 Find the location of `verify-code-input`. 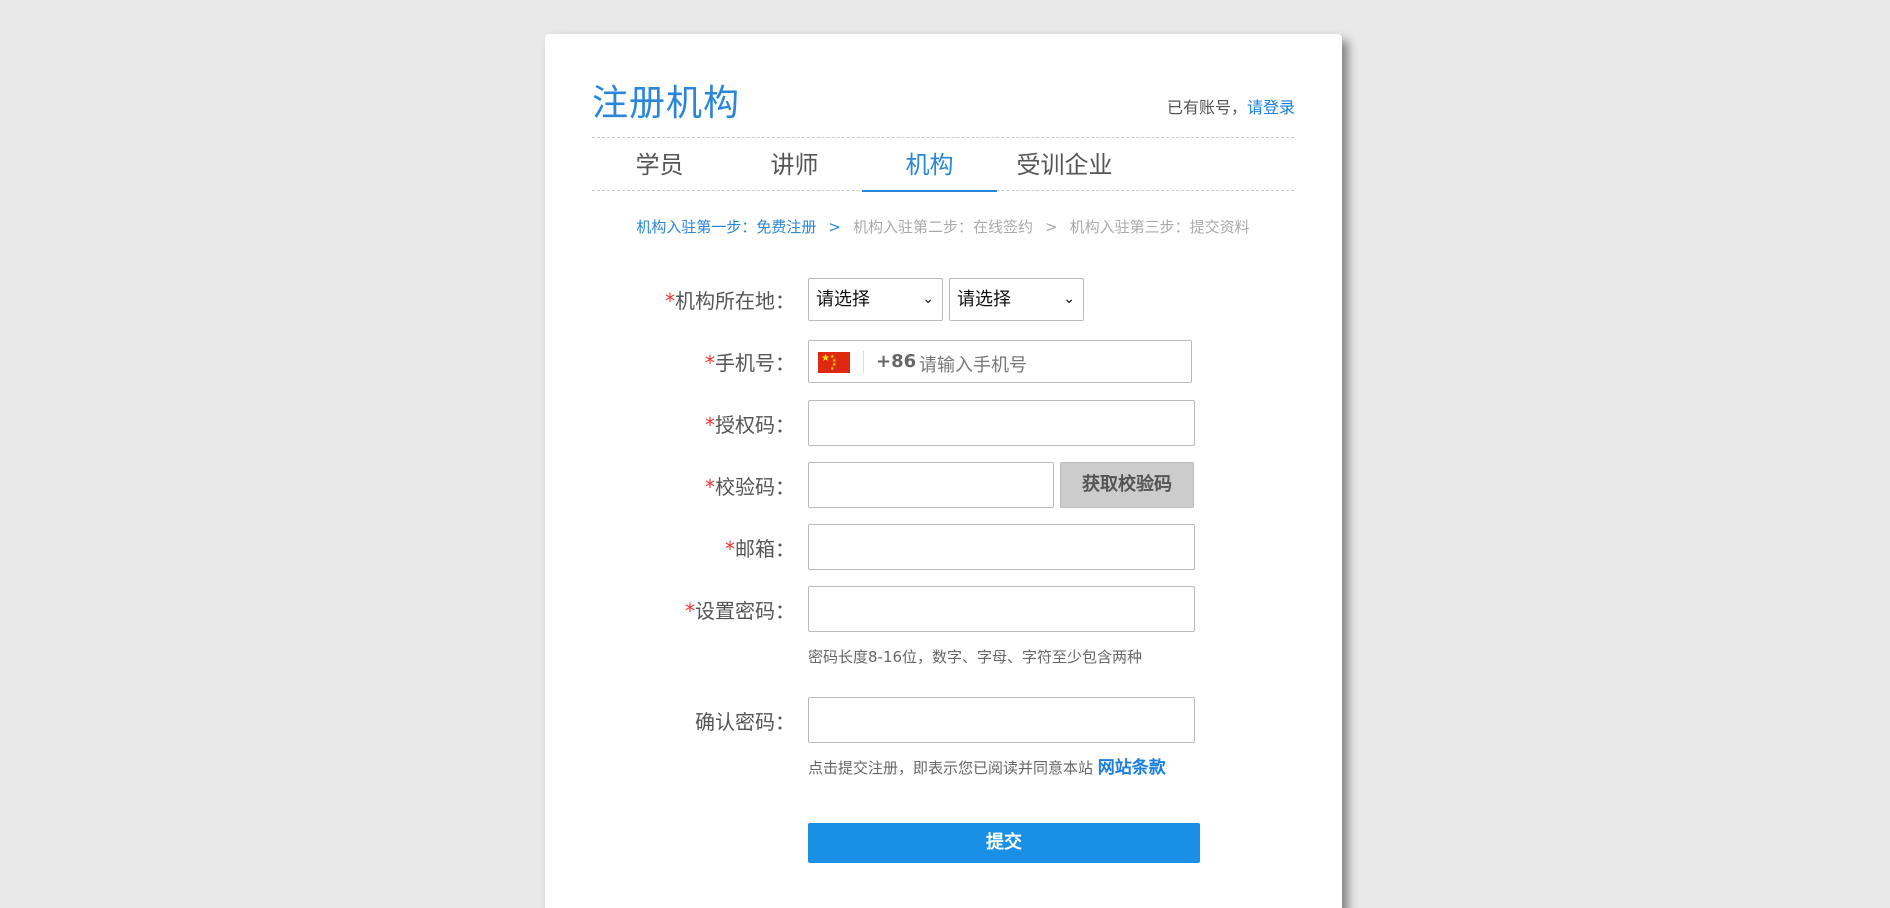

verify-code-input is located at coordinates (931, 485).